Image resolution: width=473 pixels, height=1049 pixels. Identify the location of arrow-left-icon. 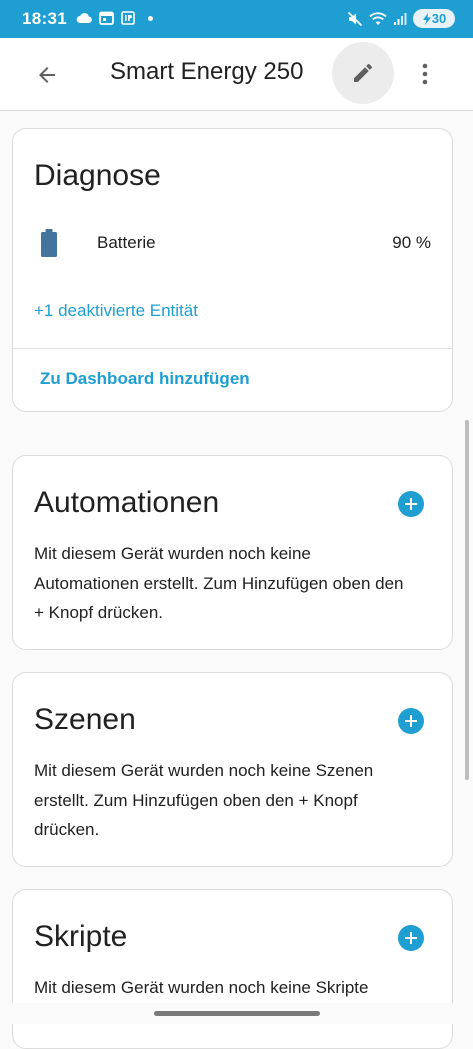
(47, 75).